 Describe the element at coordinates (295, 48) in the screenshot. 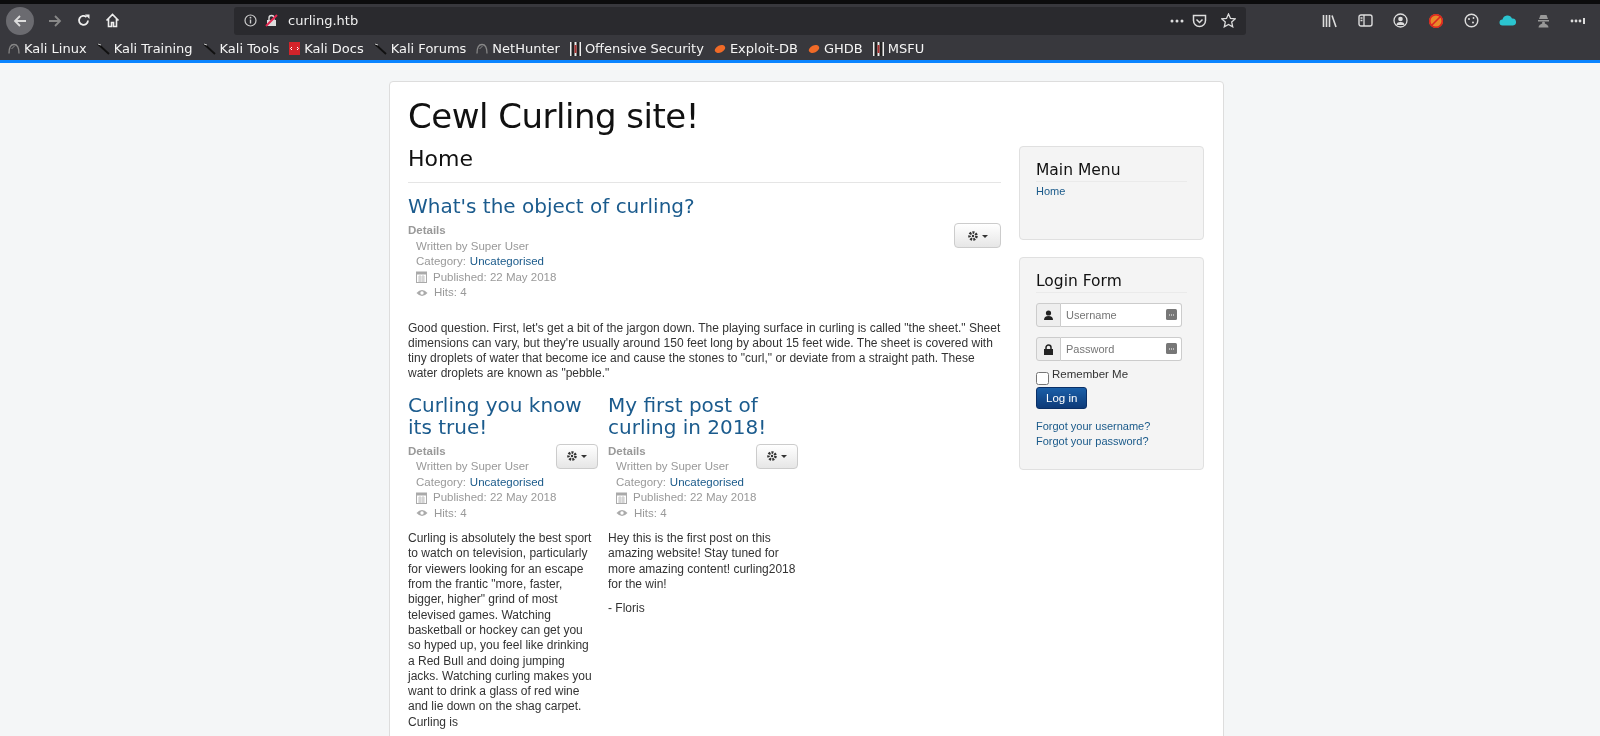

I see `document-icon` at that location.